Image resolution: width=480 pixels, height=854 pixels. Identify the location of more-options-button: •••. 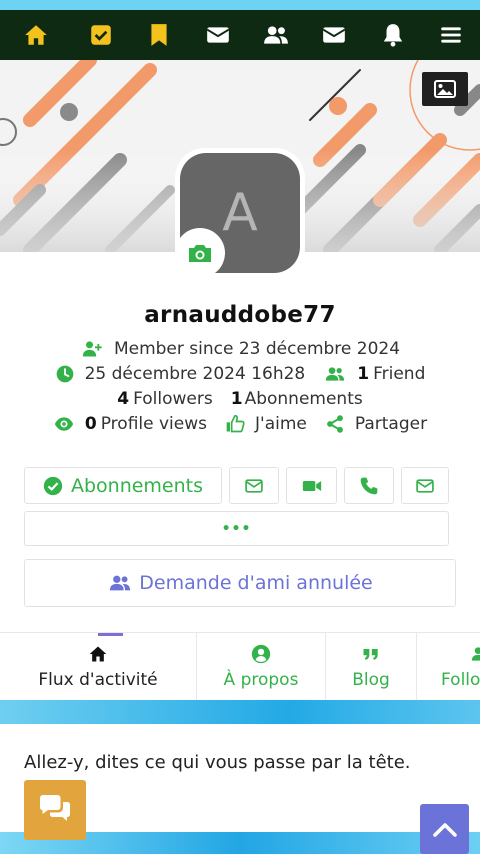
(236, 528).